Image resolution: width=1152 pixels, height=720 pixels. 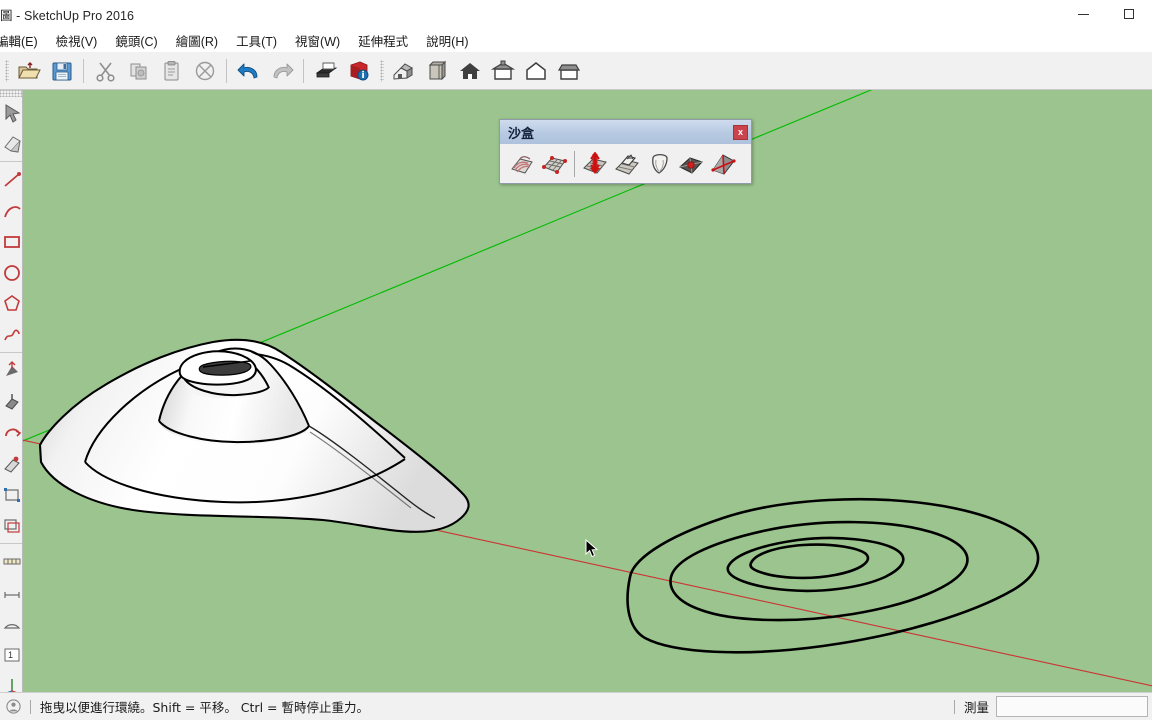 What do you see at coordinates (317, 40) in the screenshot?
I see `menu-window: 視窗(W)` at bounding box center [317, 40].